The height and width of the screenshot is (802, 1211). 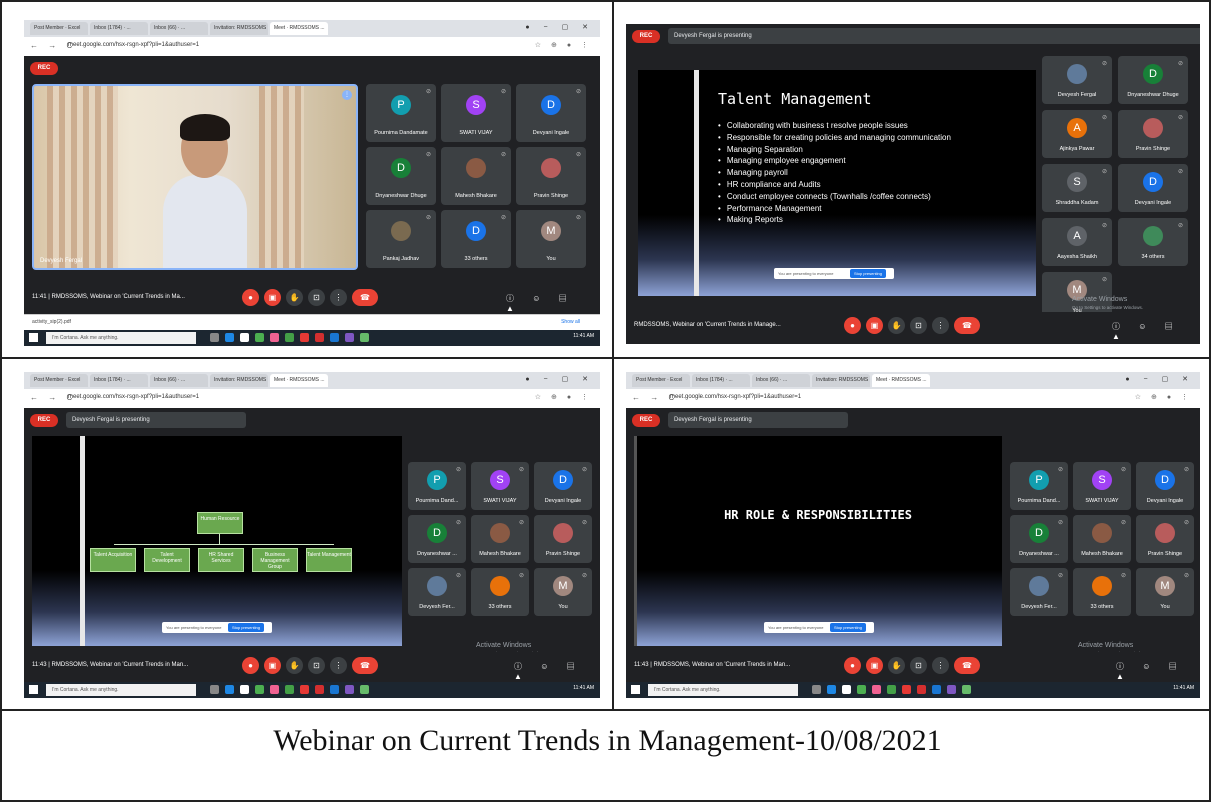 What do you see at coordinates (1077, 242) in the screenshot?
I see `participant-tile: ⊘ A Aayesha Shaikh` at bounding box center [1077, 242].